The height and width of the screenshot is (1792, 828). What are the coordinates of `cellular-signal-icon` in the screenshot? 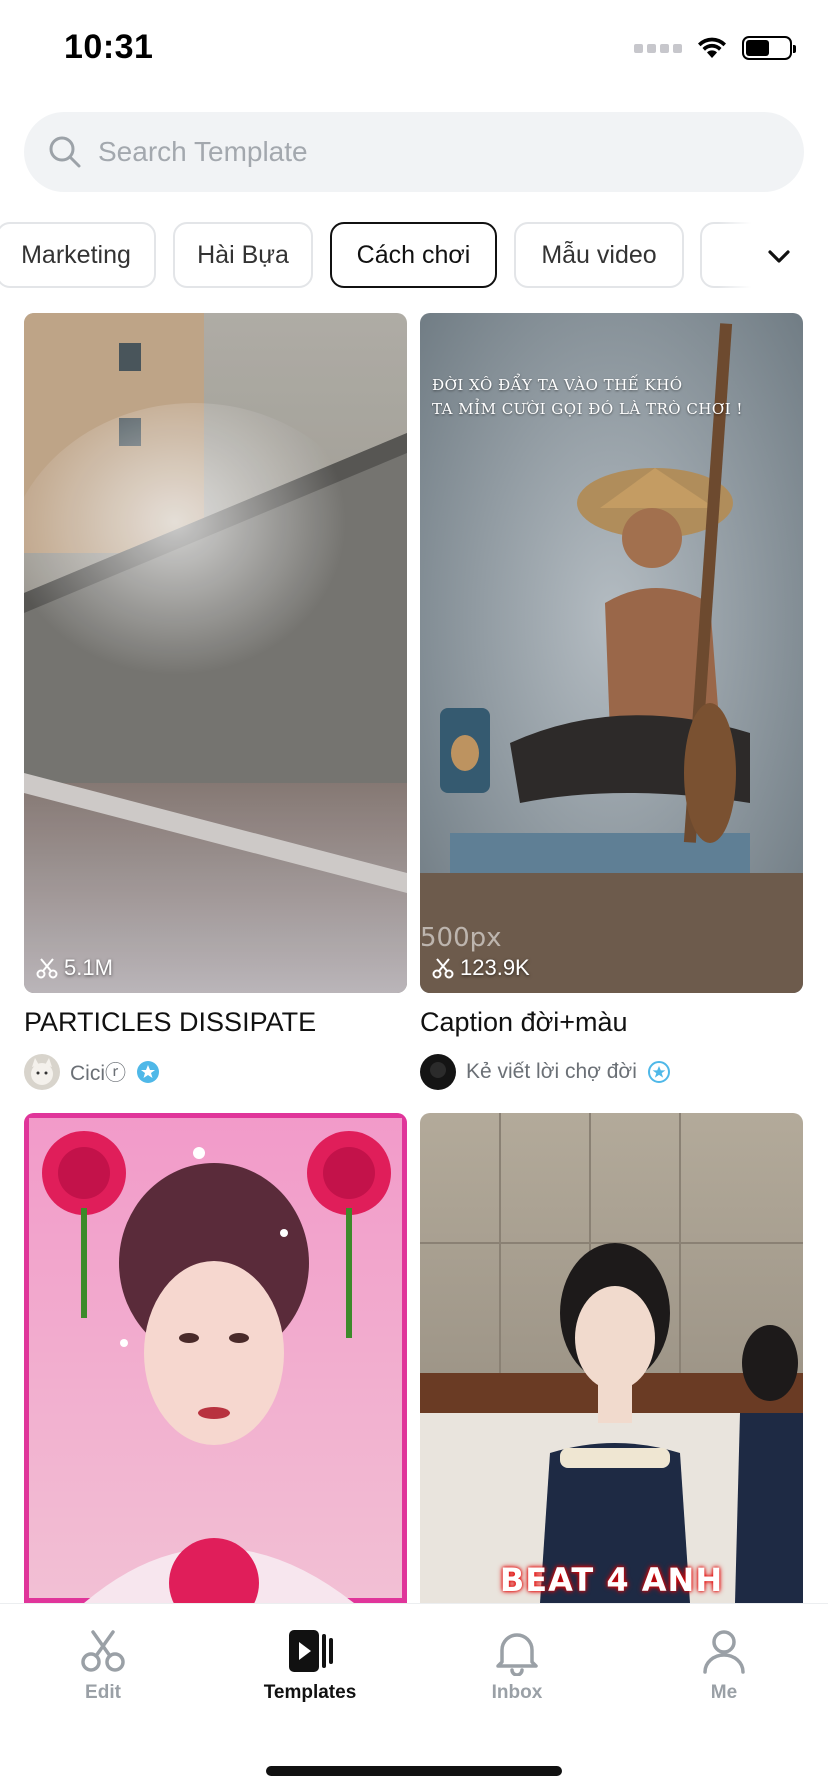 It's located at (658, 48).